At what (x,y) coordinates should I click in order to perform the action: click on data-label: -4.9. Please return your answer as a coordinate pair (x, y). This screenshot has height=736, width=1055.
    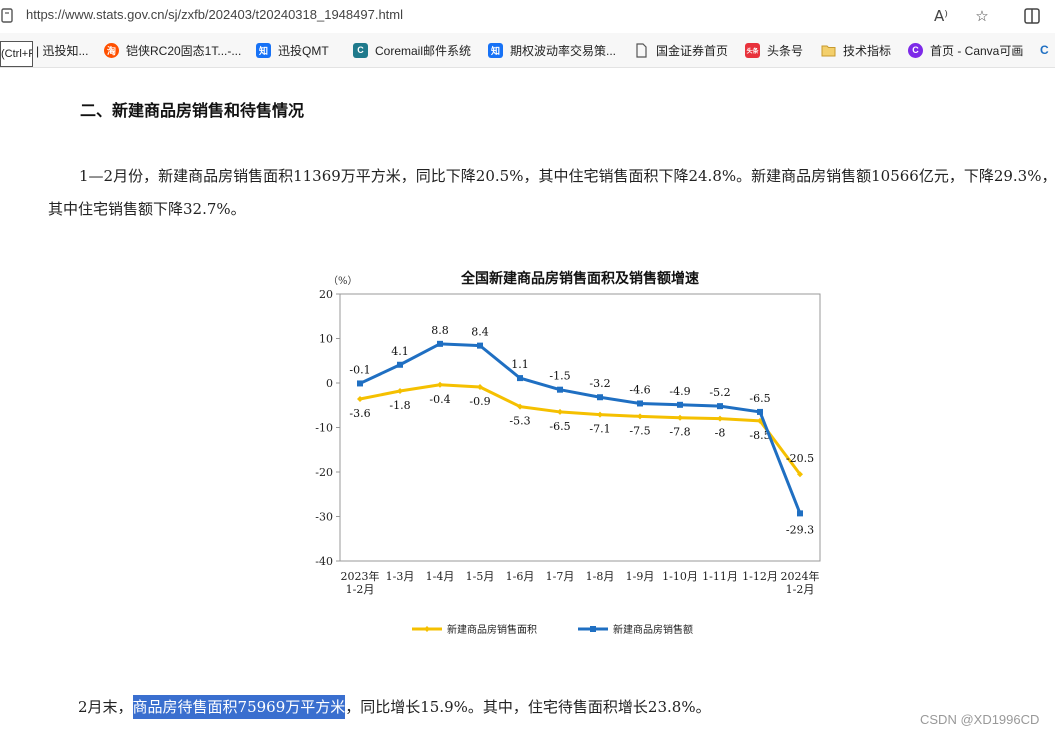
    Looking at the image, I should click on (679, 391).